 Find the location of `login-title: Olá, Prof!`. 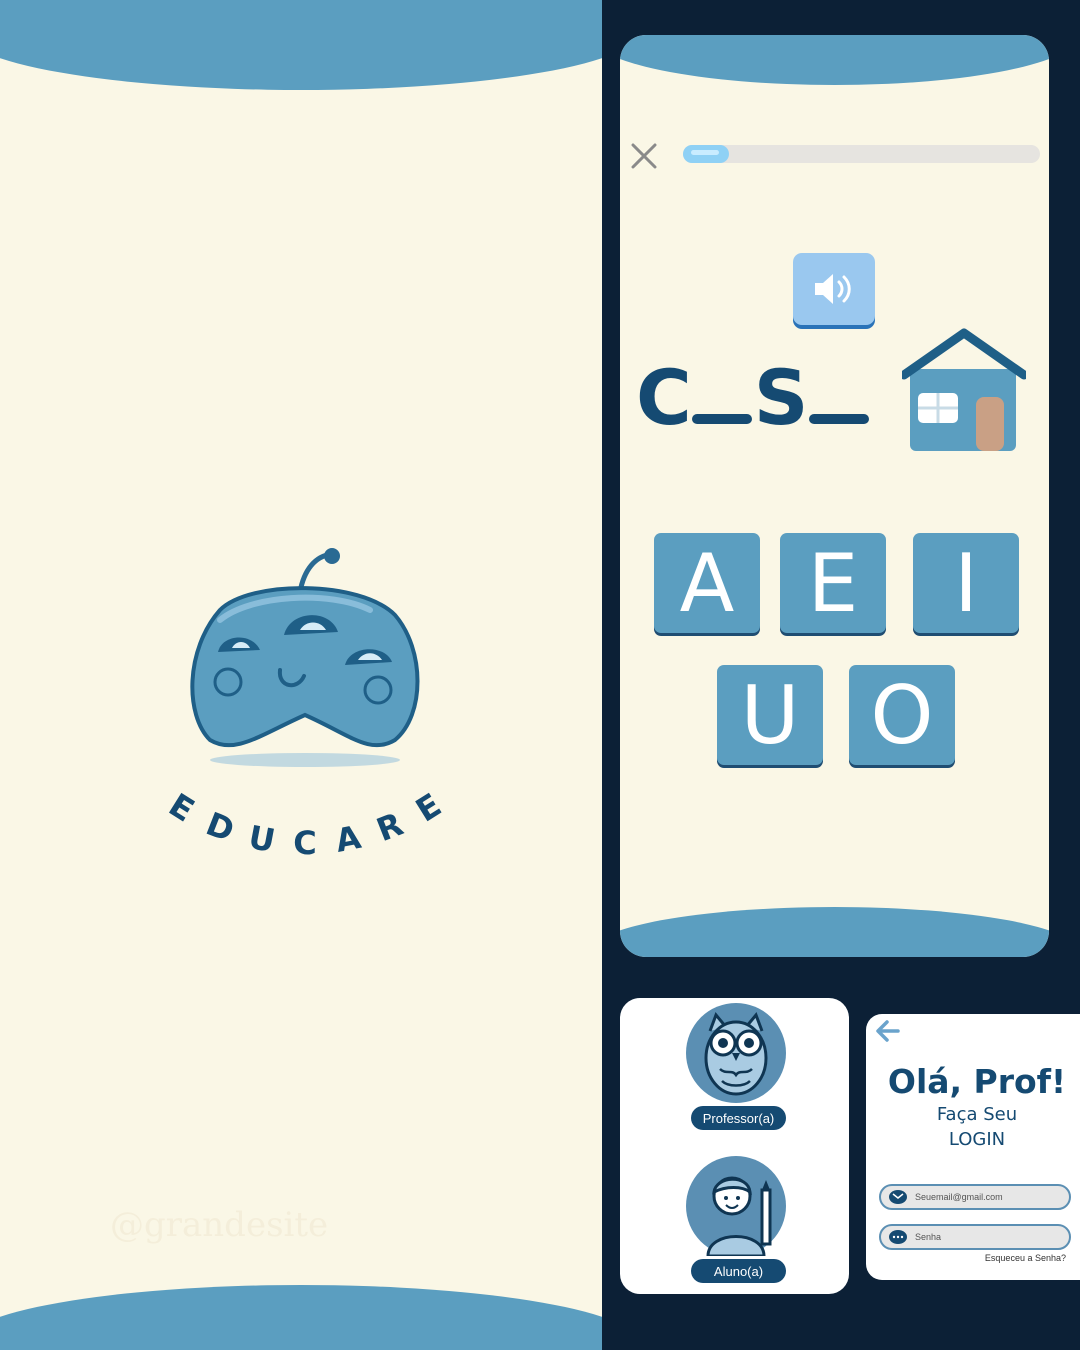

login-title: Olá, Prof! is located at coordinates (977, 1081).